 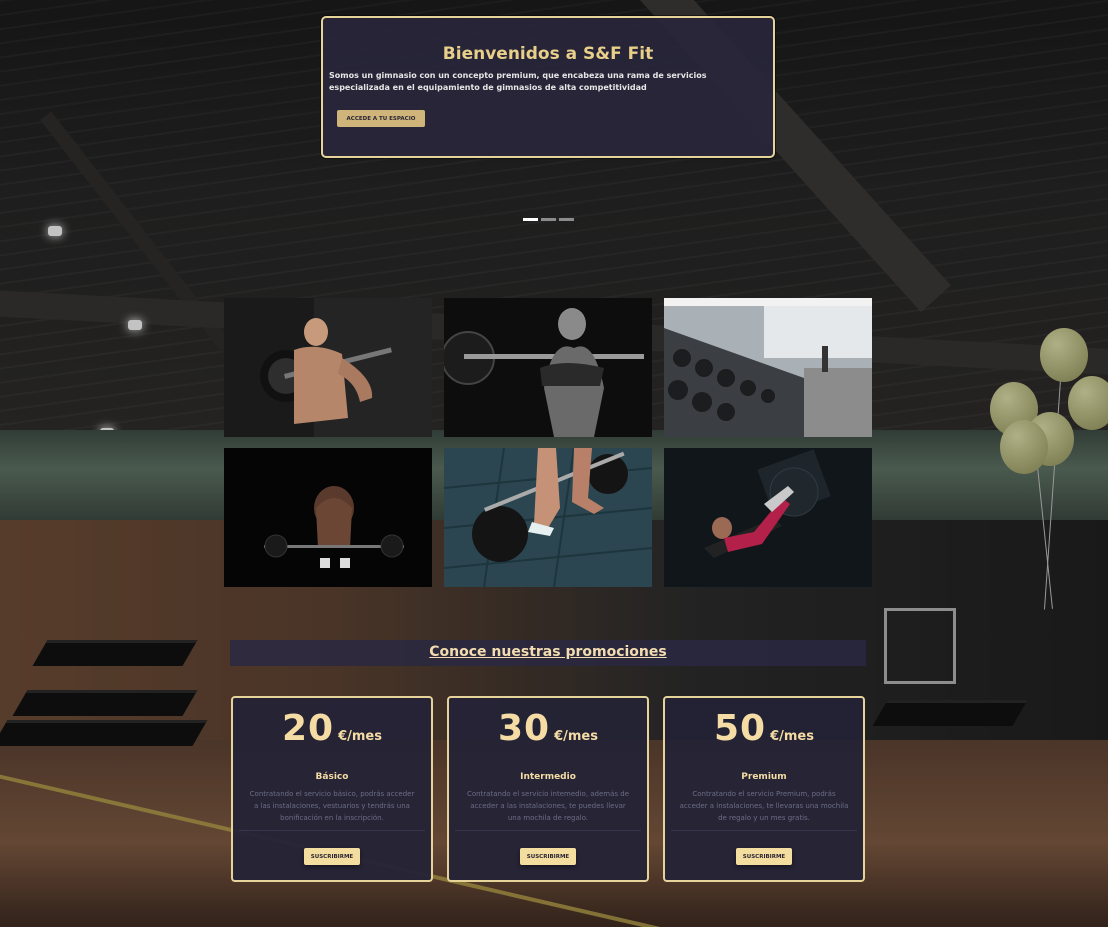 I want to click on deadlift-dark-illustration, so click(x=328, y=517).